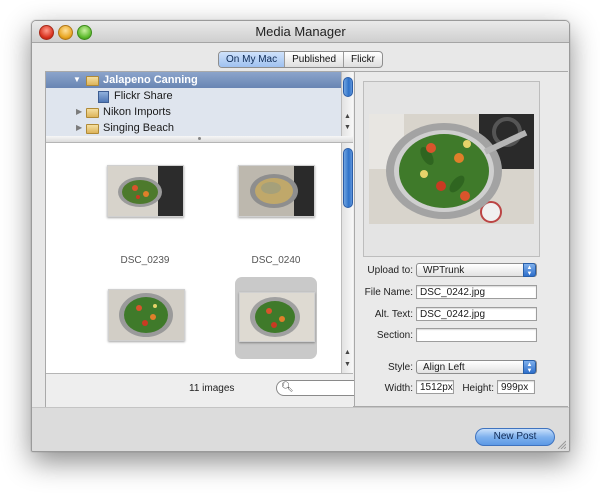 The width and height of the screenshot is (600, 496). I want to click on image-caption: DSC_0240, so click(276, 260).